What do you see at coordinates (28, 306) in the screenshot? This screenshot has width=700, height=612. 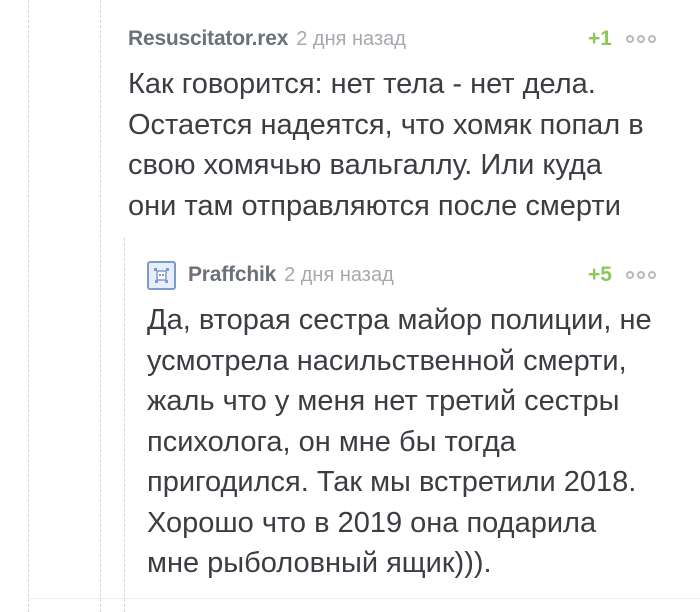 I see `thread-line-outer` at bounding box center [28, 306].